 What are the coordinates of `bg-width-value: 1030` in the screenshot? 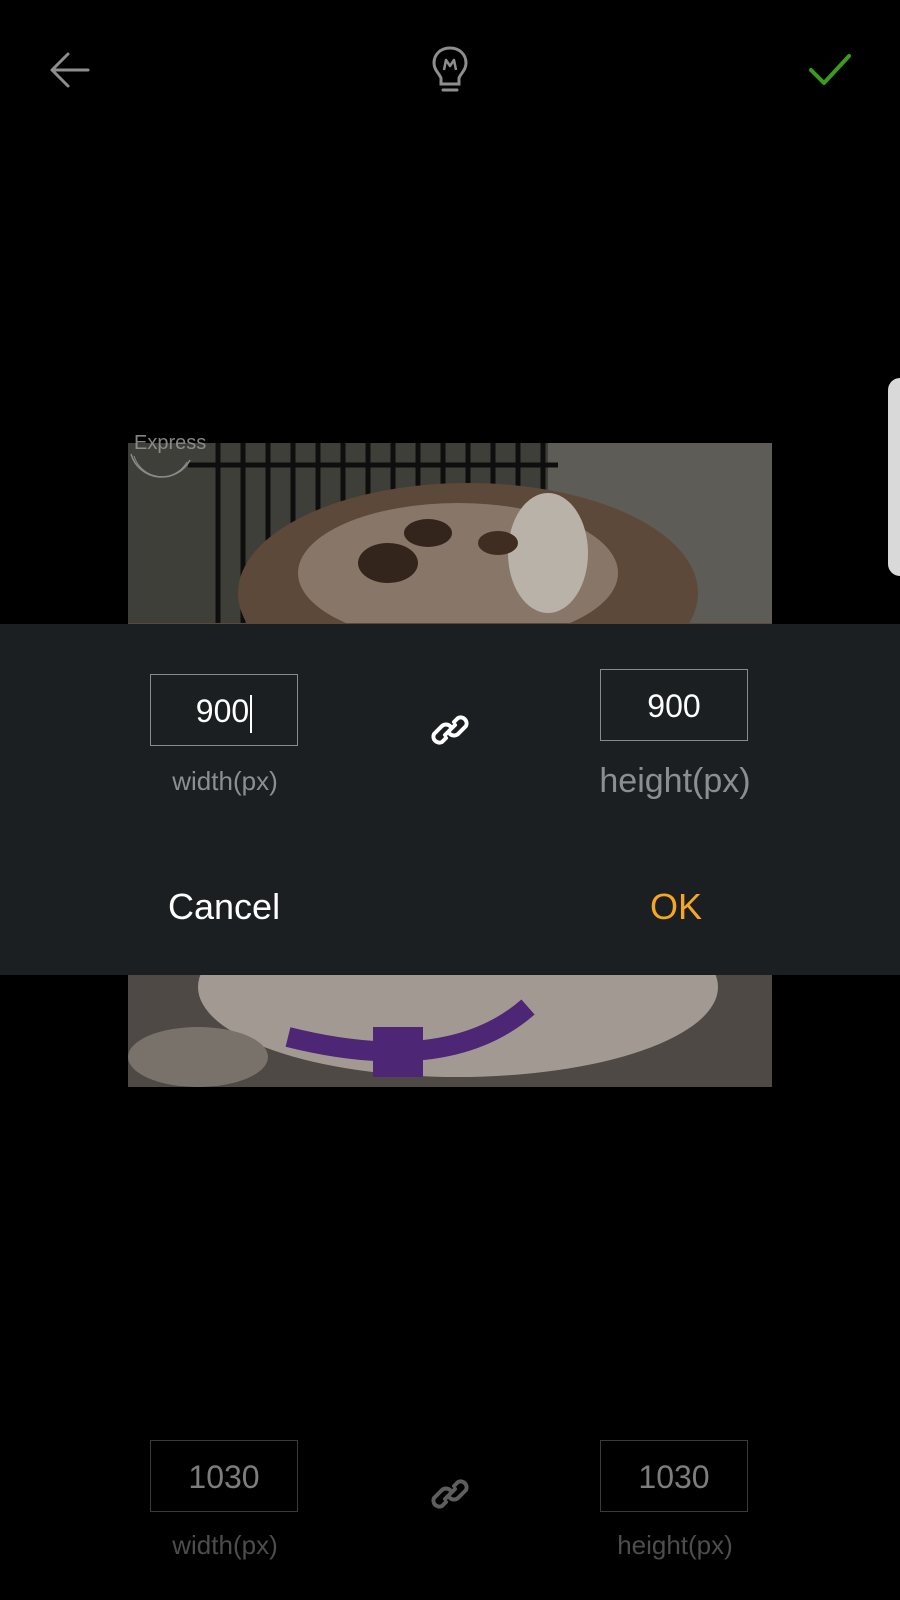 It's located at (224, 1477).